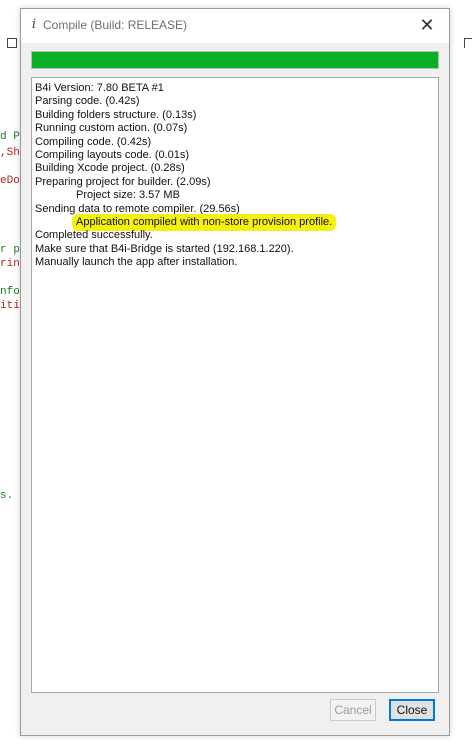 This screenshot has width=474, height=748. I want to click on cancel-button: Cancel, so click(353, 710).